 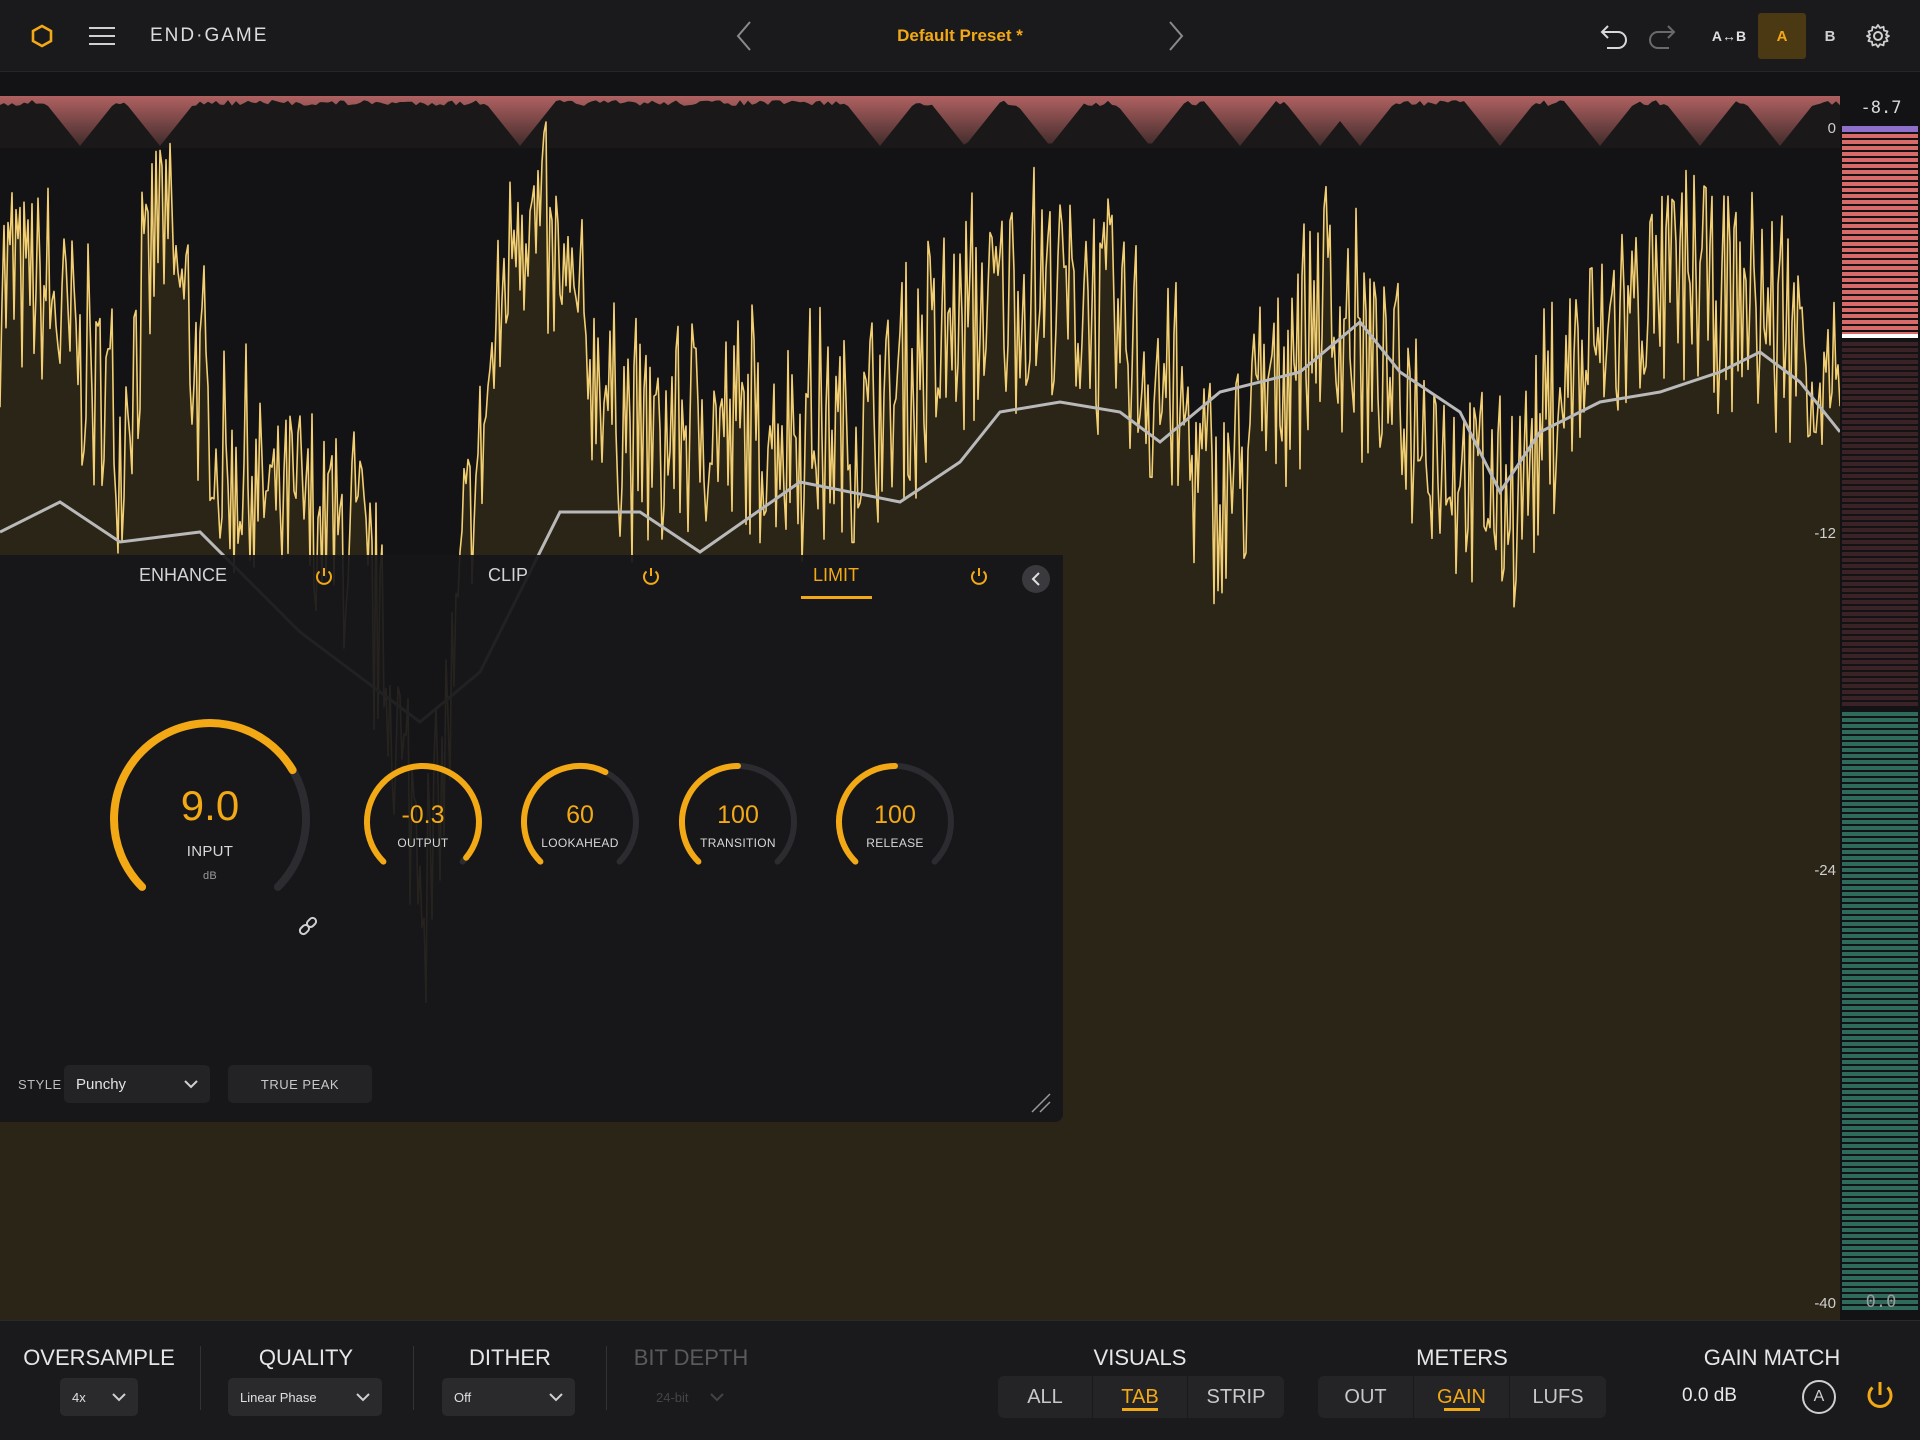 What do you see at coordinates (102, 36) in the screenshot?
I see `hamburger-icon` at bounding box center [102, 36].